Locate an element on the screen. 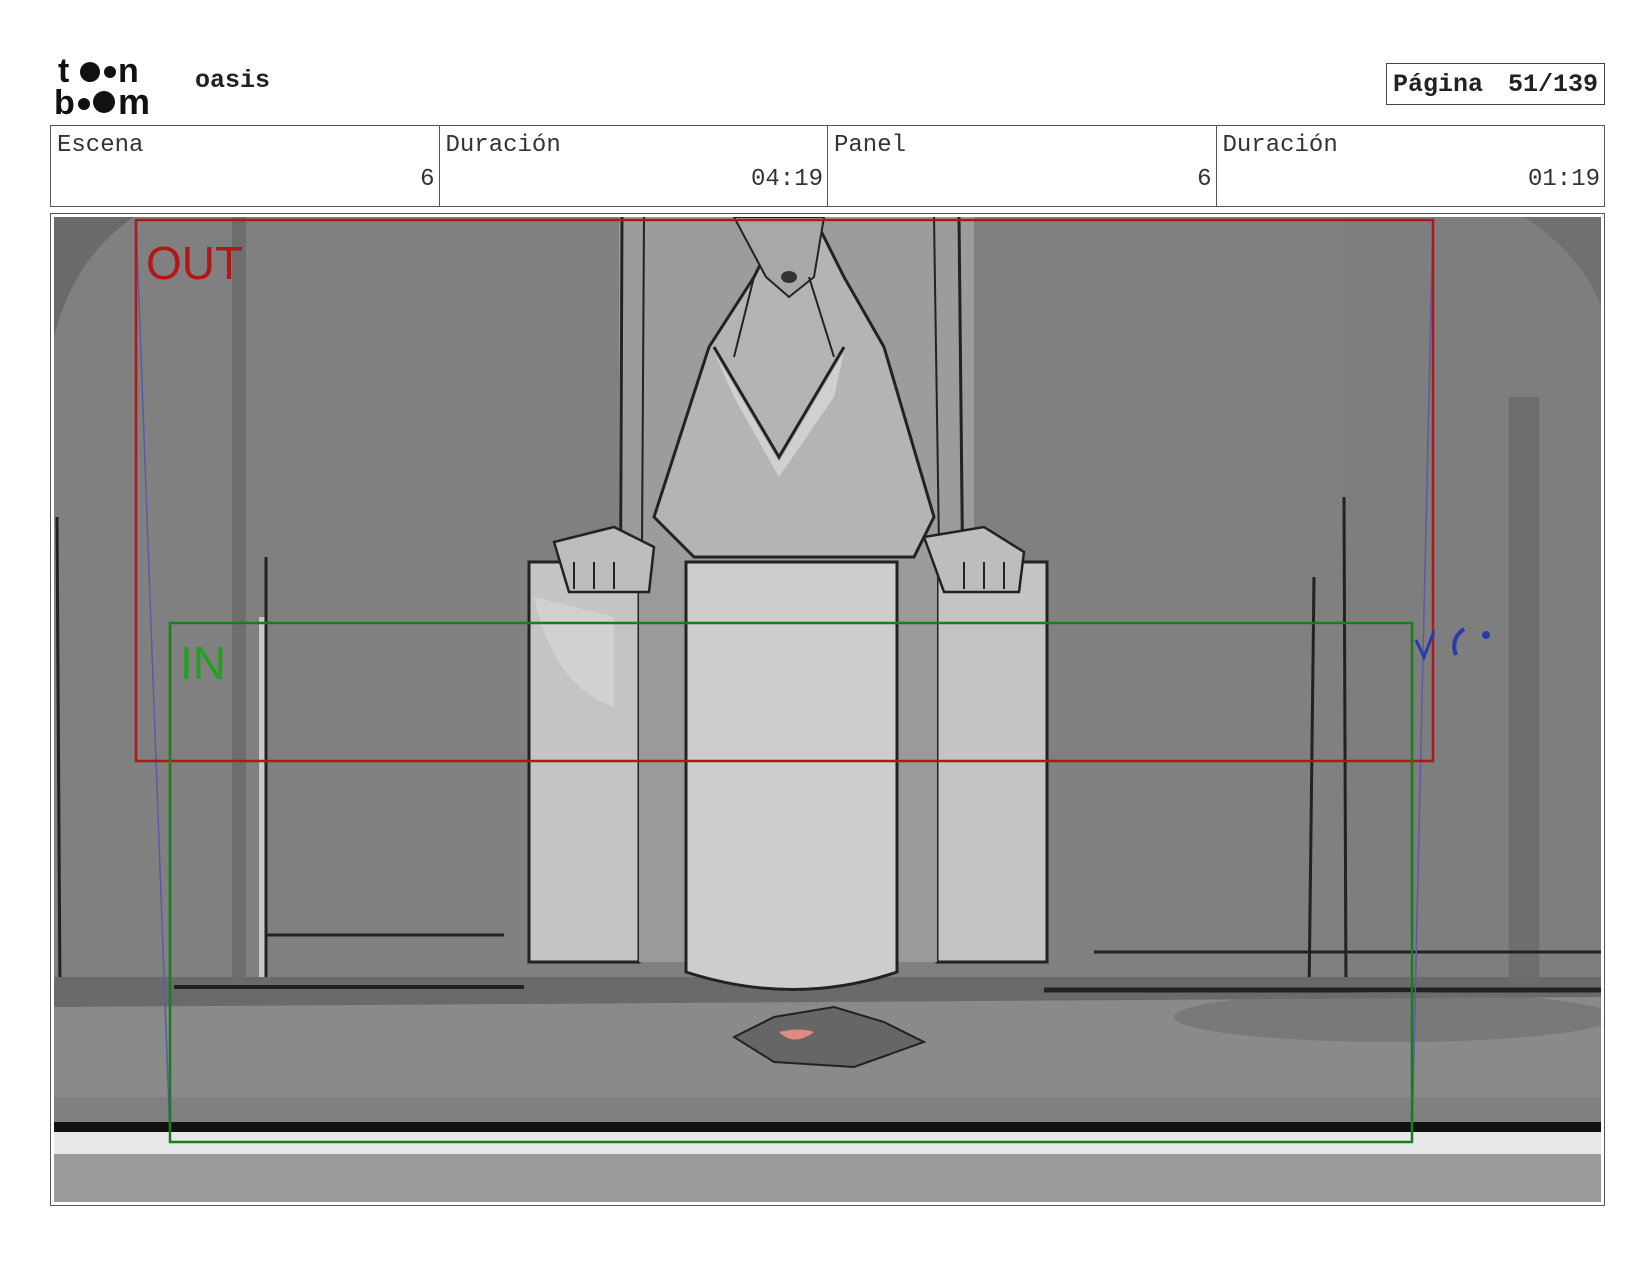 The width and height of the screenshot is (1650, 1275). scene-duration-value: 04:19 is located at coordinates (786, 179).